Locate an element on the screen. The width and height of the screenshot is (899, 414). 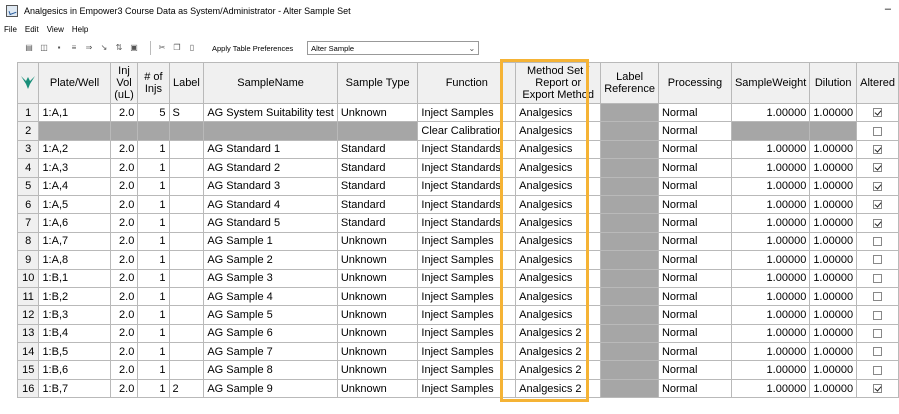
row-number: 5 is located at coordinates (28, 186).